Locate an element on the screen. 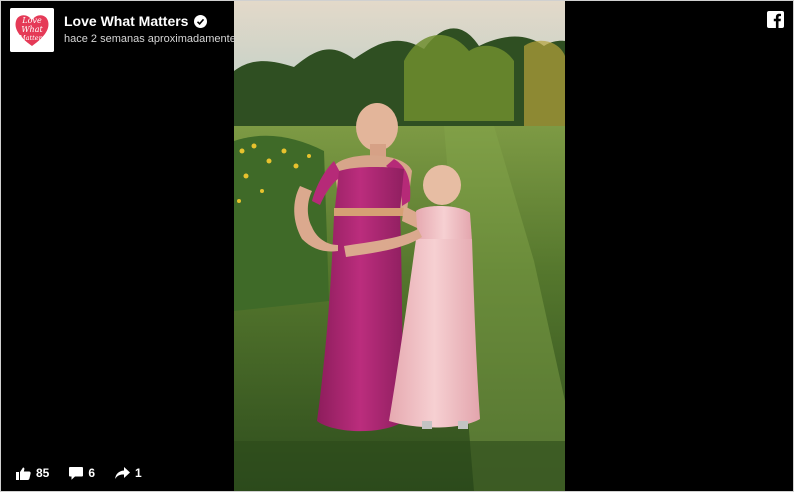  speech-bubble-icon is located at coordinates (76, 473).